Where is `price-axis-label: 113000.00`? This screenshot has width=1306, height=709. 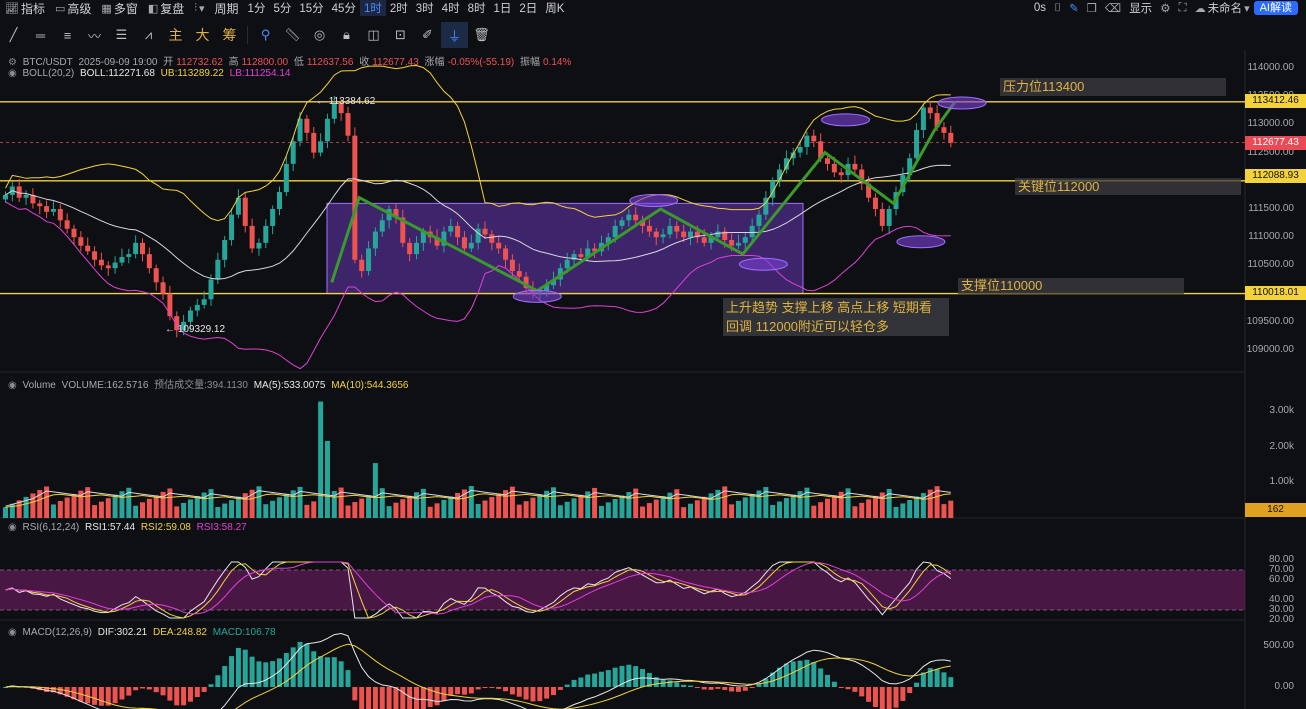 price-axis-label: 113000.00 is located at coordinates (1270, 124).